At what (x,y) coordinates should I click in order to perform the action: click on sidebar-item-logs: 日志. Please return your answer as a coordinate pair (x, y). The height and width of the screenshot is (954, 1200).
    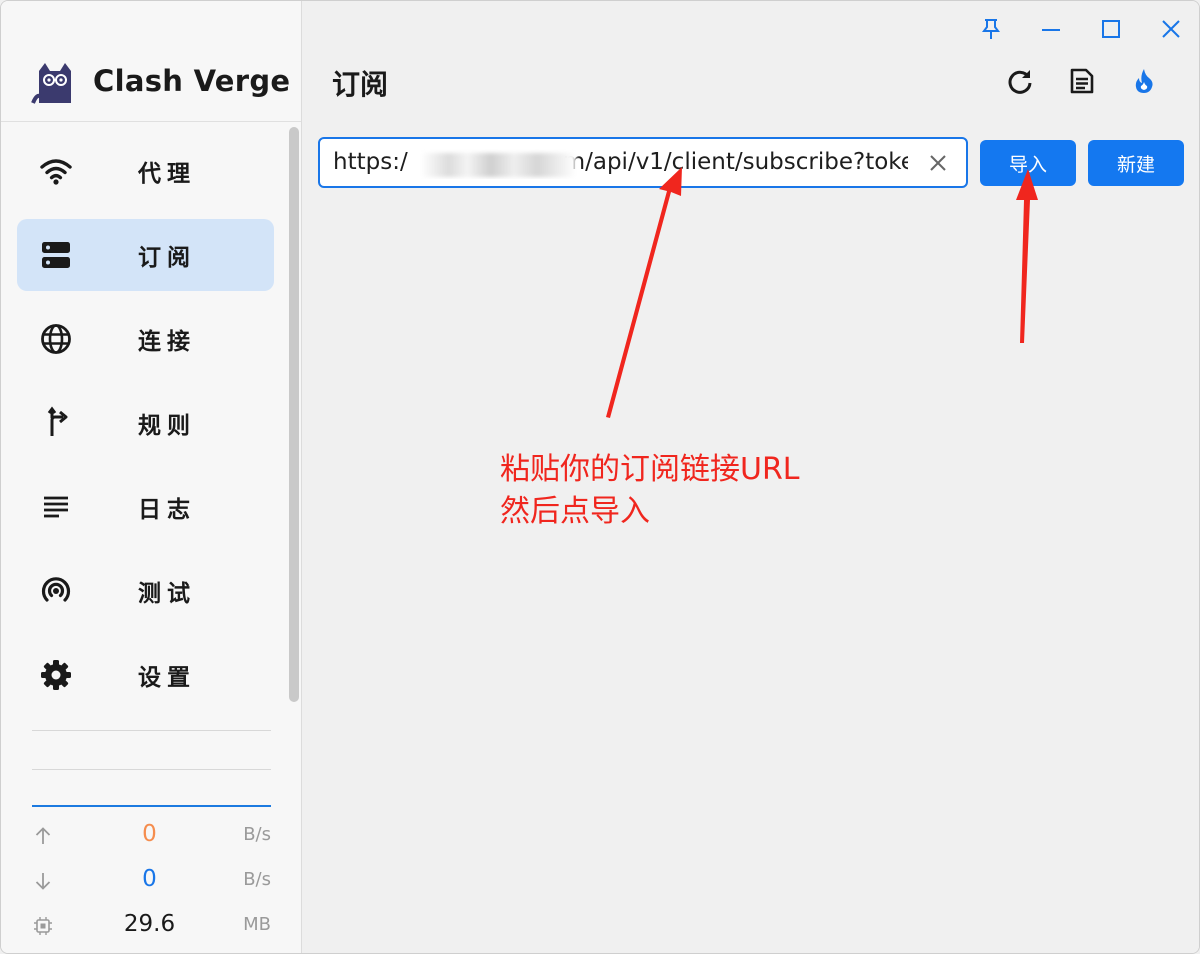
    Looking at the image, I should click on (145, 507).